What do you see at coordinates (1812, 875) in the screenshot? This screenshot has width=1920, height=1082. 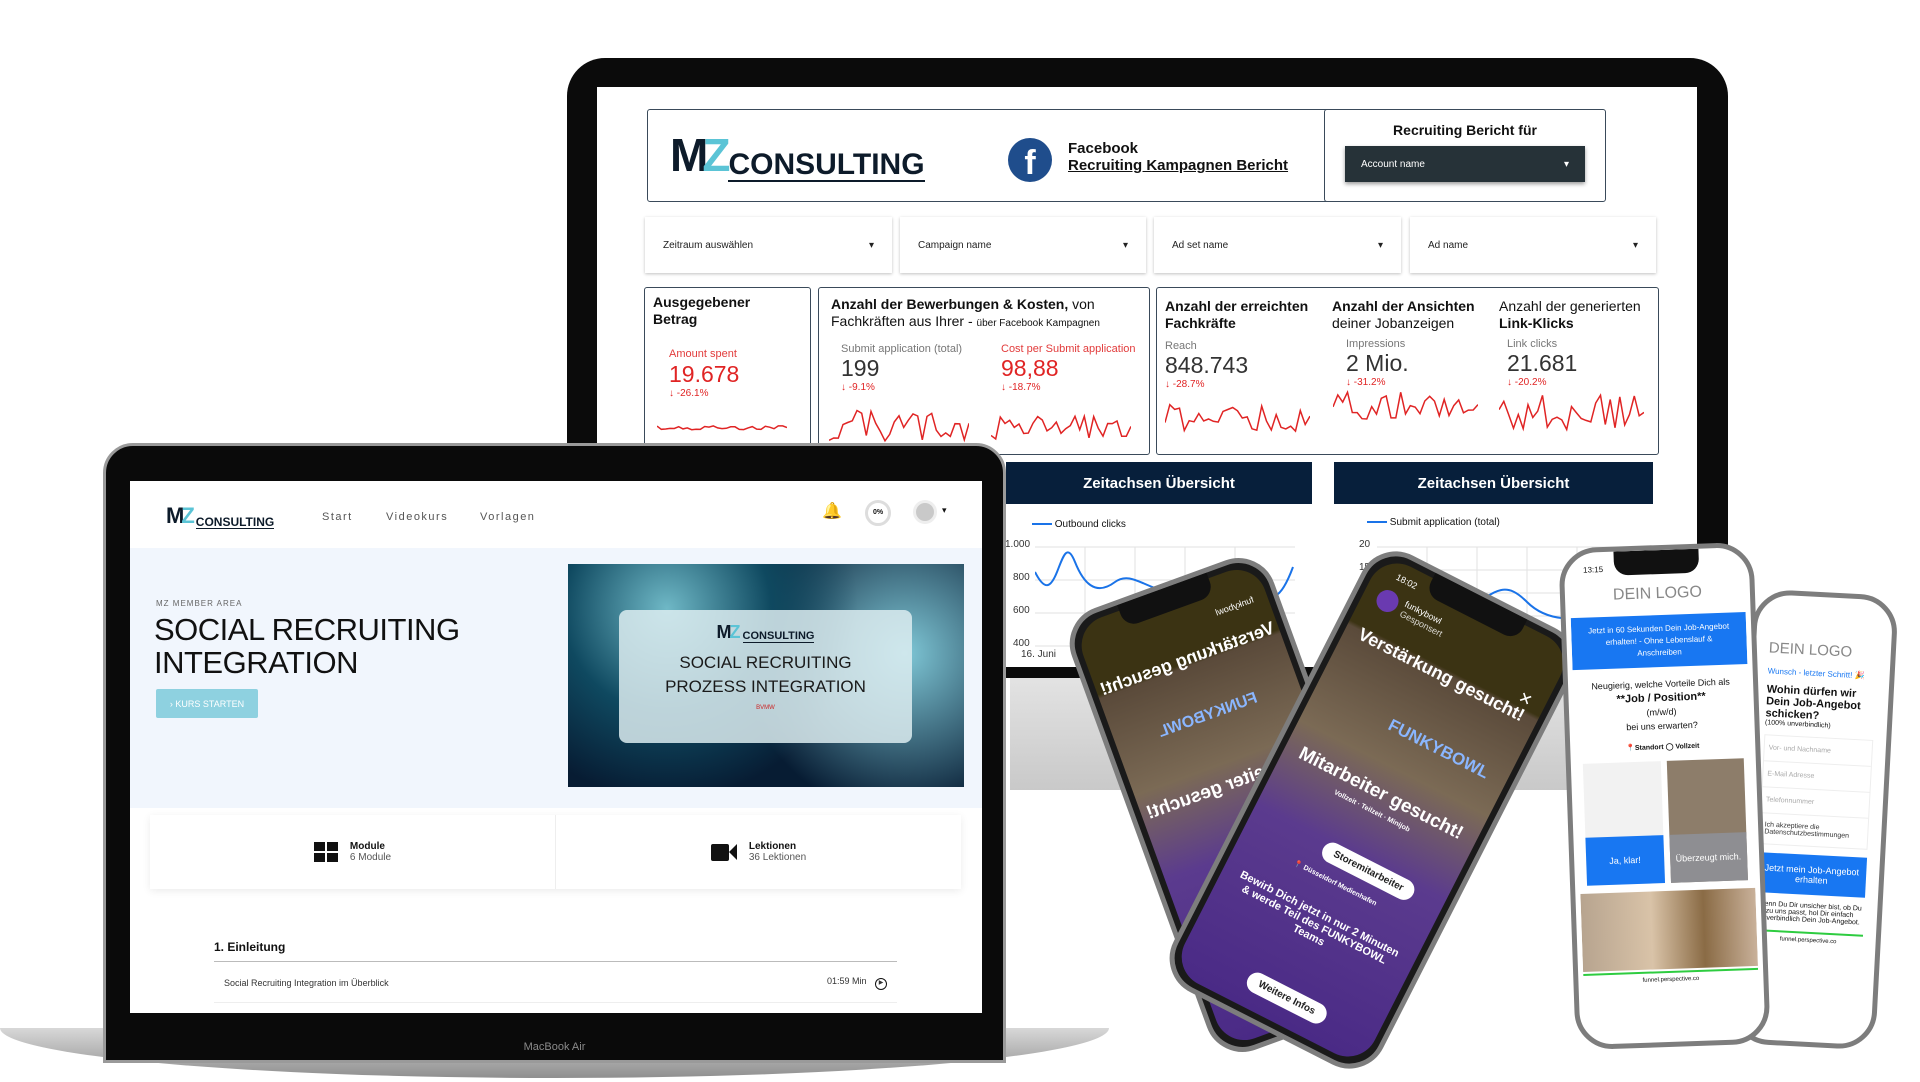 I see `submit-button: Jetzt mein Job-Angebot erhalten` at bounding box center [1812, 875].